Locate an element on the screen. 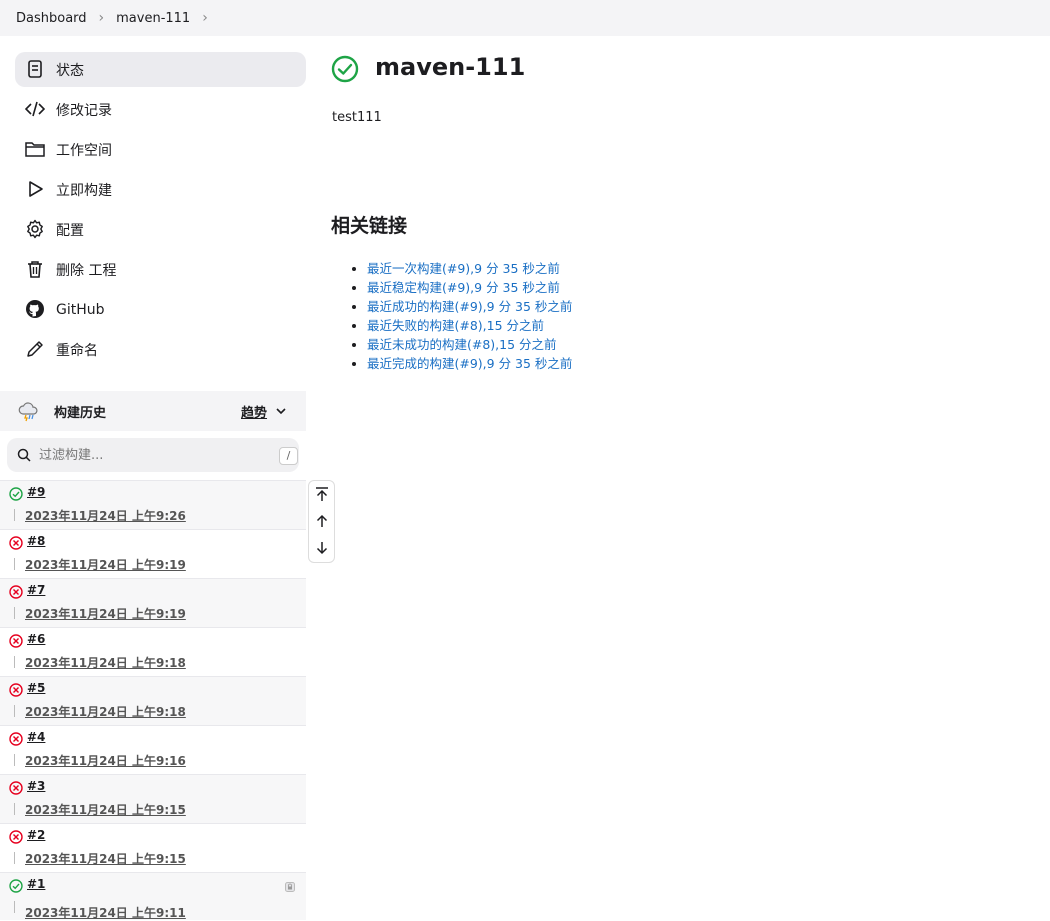 The width and height of the screenshot is (1050, 921). sidebar-item-label: 修改记录 is located at coordinates (84, 110).